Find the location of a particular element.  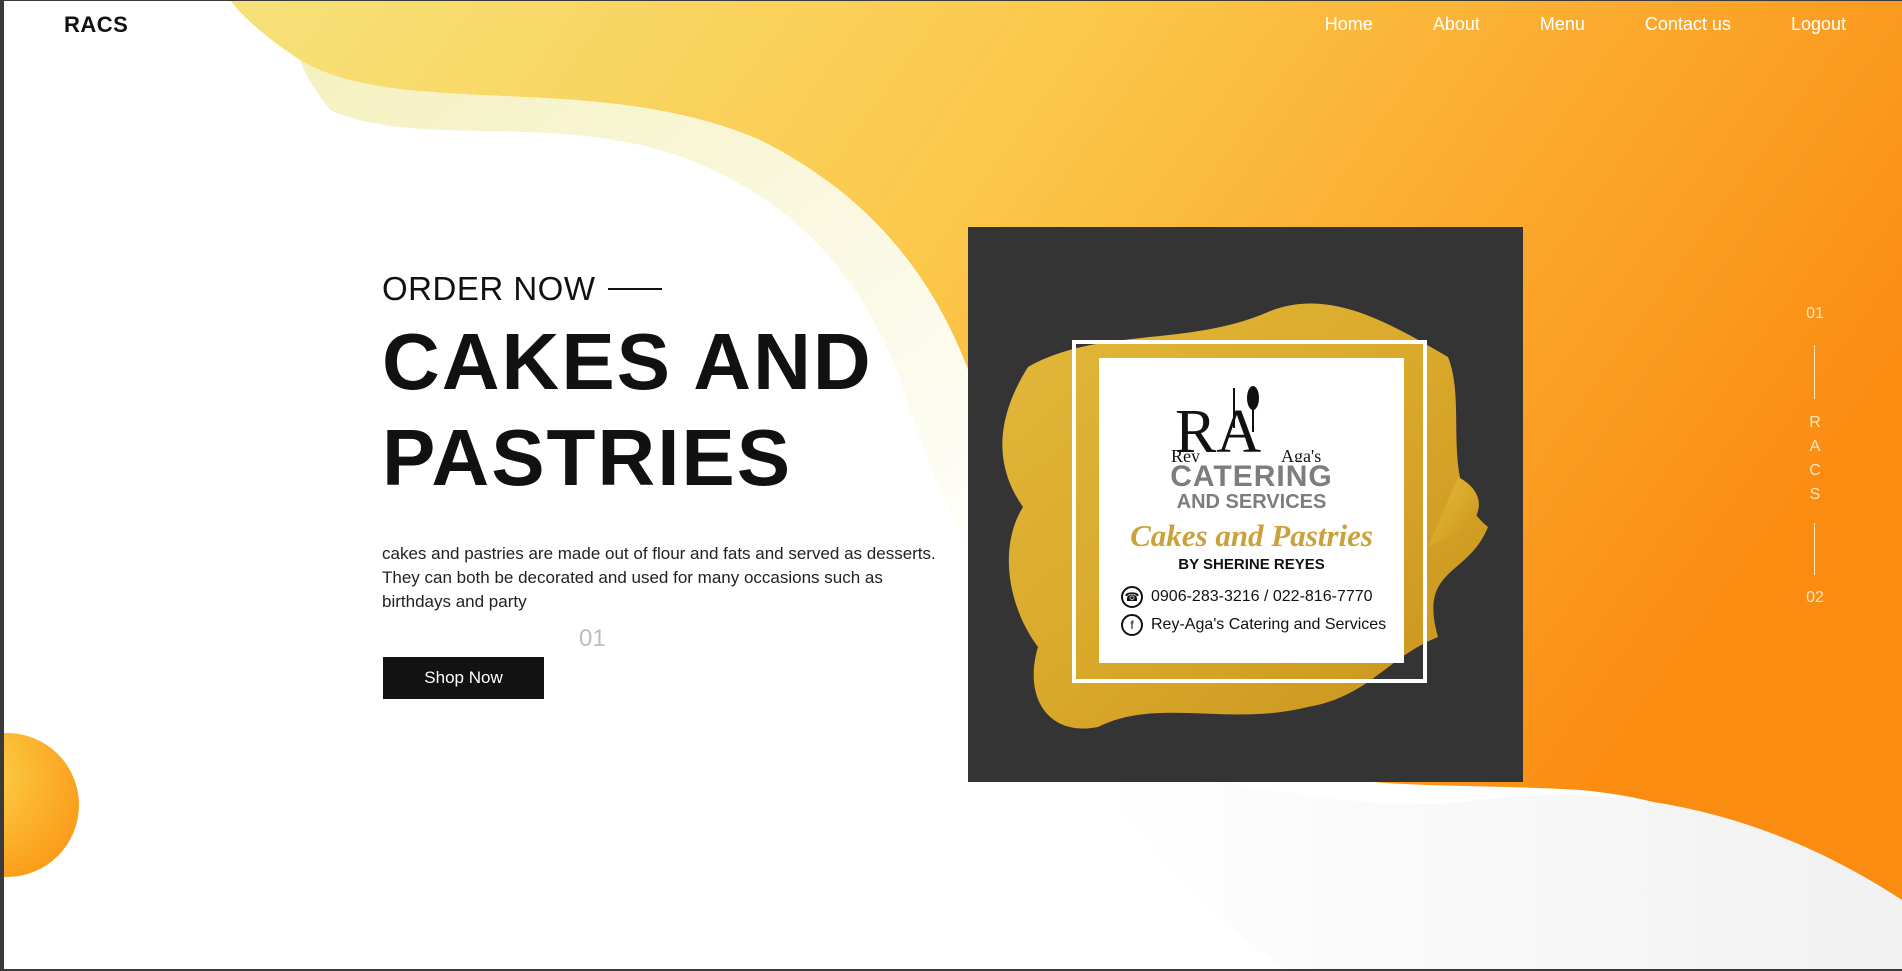

hero-title: CAKES AND PASTRIES is located at coordinates (662, 410).